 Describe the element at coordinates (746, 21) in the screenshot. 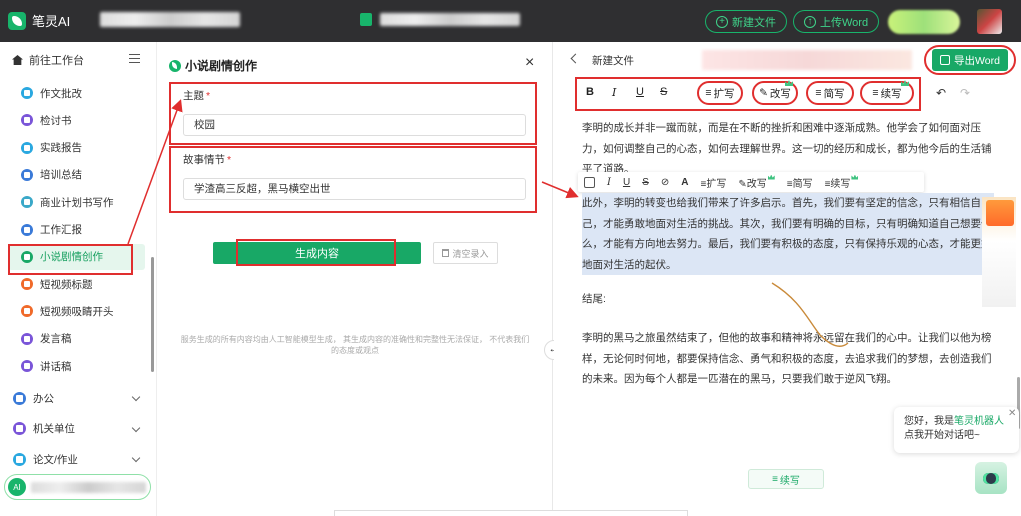

I see `new-file-button: + 新建文件` at that location.